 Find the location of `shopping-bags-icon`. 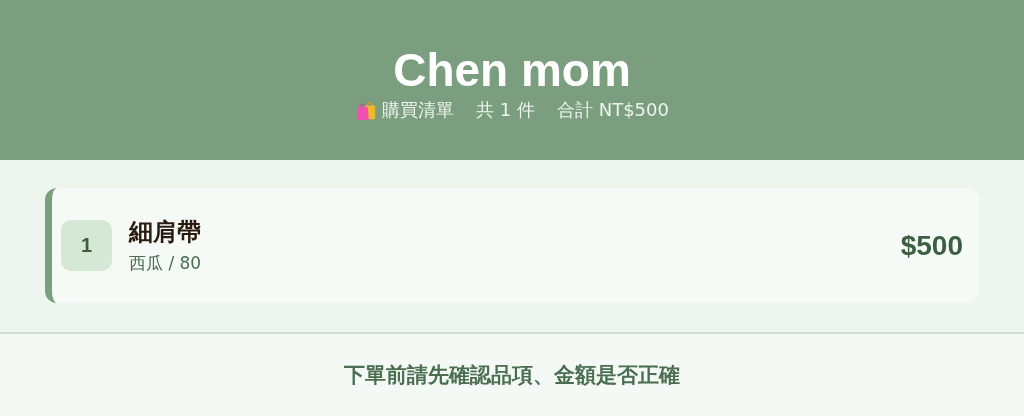

shopping-bags-icon is located at coordinates (366, 110).